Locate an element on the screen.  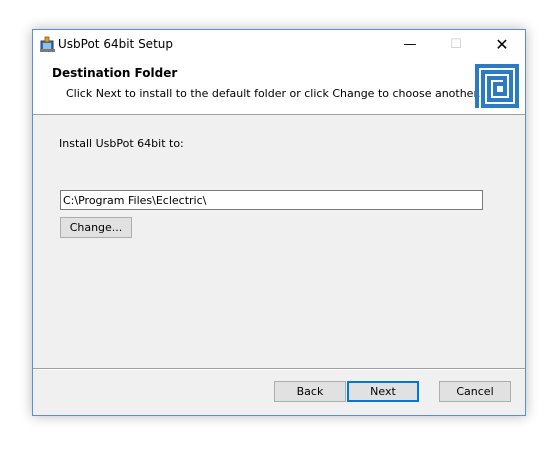
install-to-label: Install UsbPot 64bit to: is located at coordinates (121, 143).